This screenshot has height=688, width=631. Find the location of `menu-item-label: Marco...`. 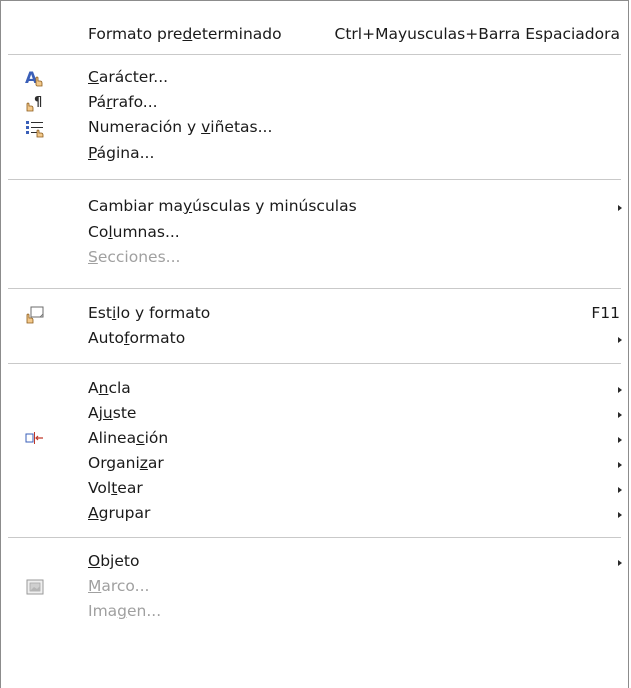

menu-item-label: Marco... is located at coordinates (119, 586).